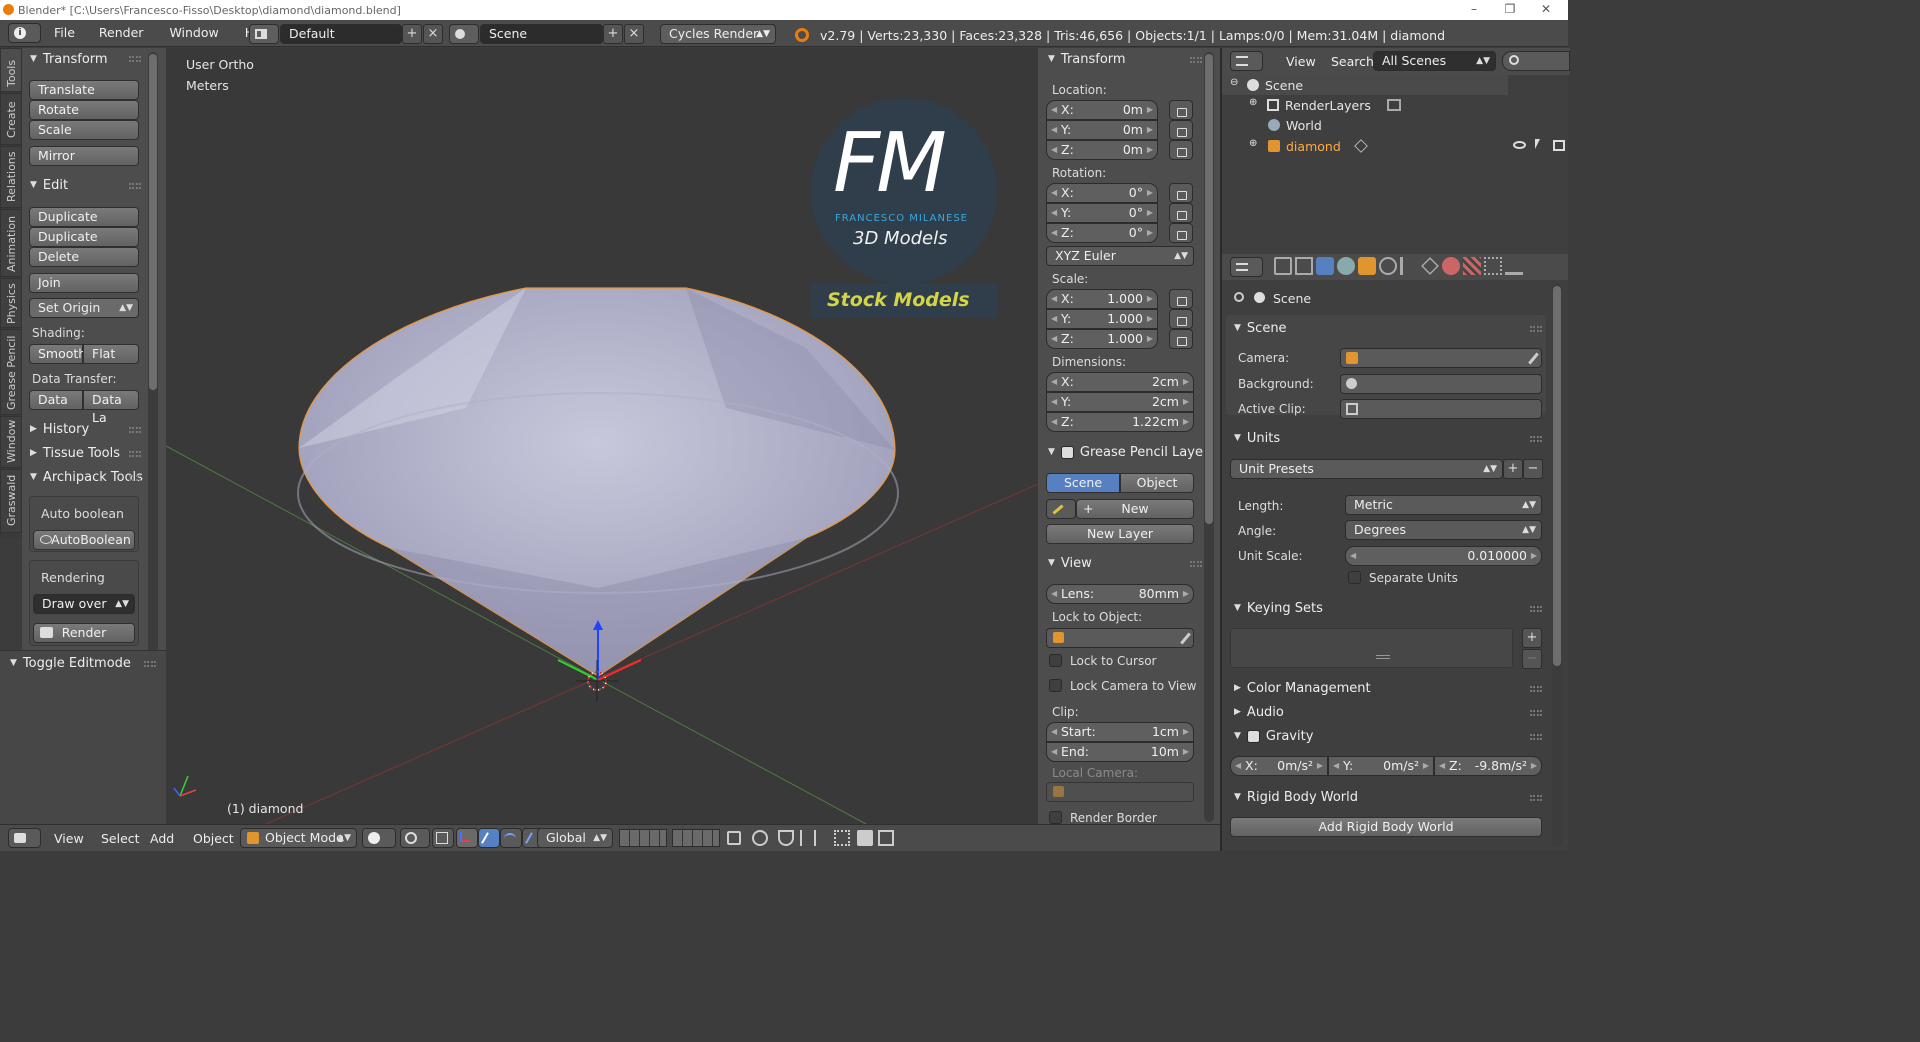 The image size is (1920, 1042). Describe the element at coordinates (1061, 509) in the screenshot. I see `gp-data-browse` at that location.